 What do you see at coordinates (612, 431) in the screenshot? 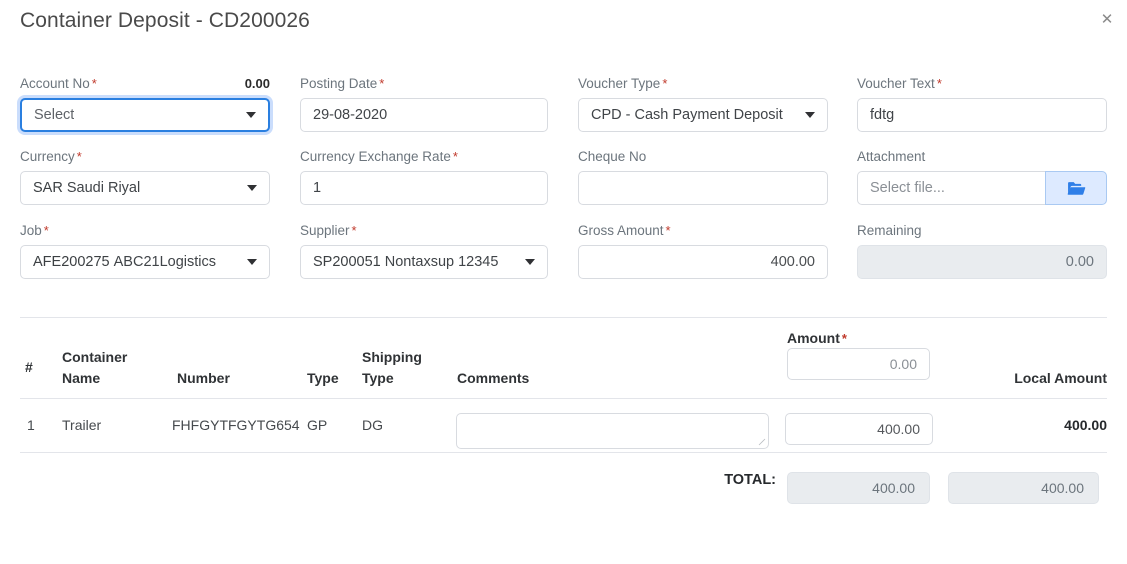
I see `comments-textarea` at bounding box center [612, 431].